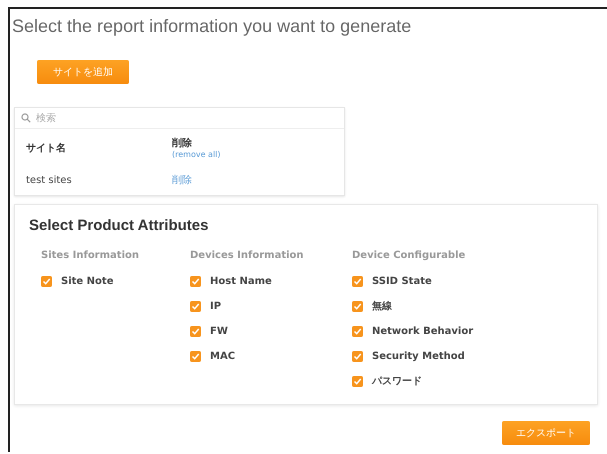 The width and height of the screenshot is (607, 454). I want to click on group-heading: Device Configurable, so click(409, 255).